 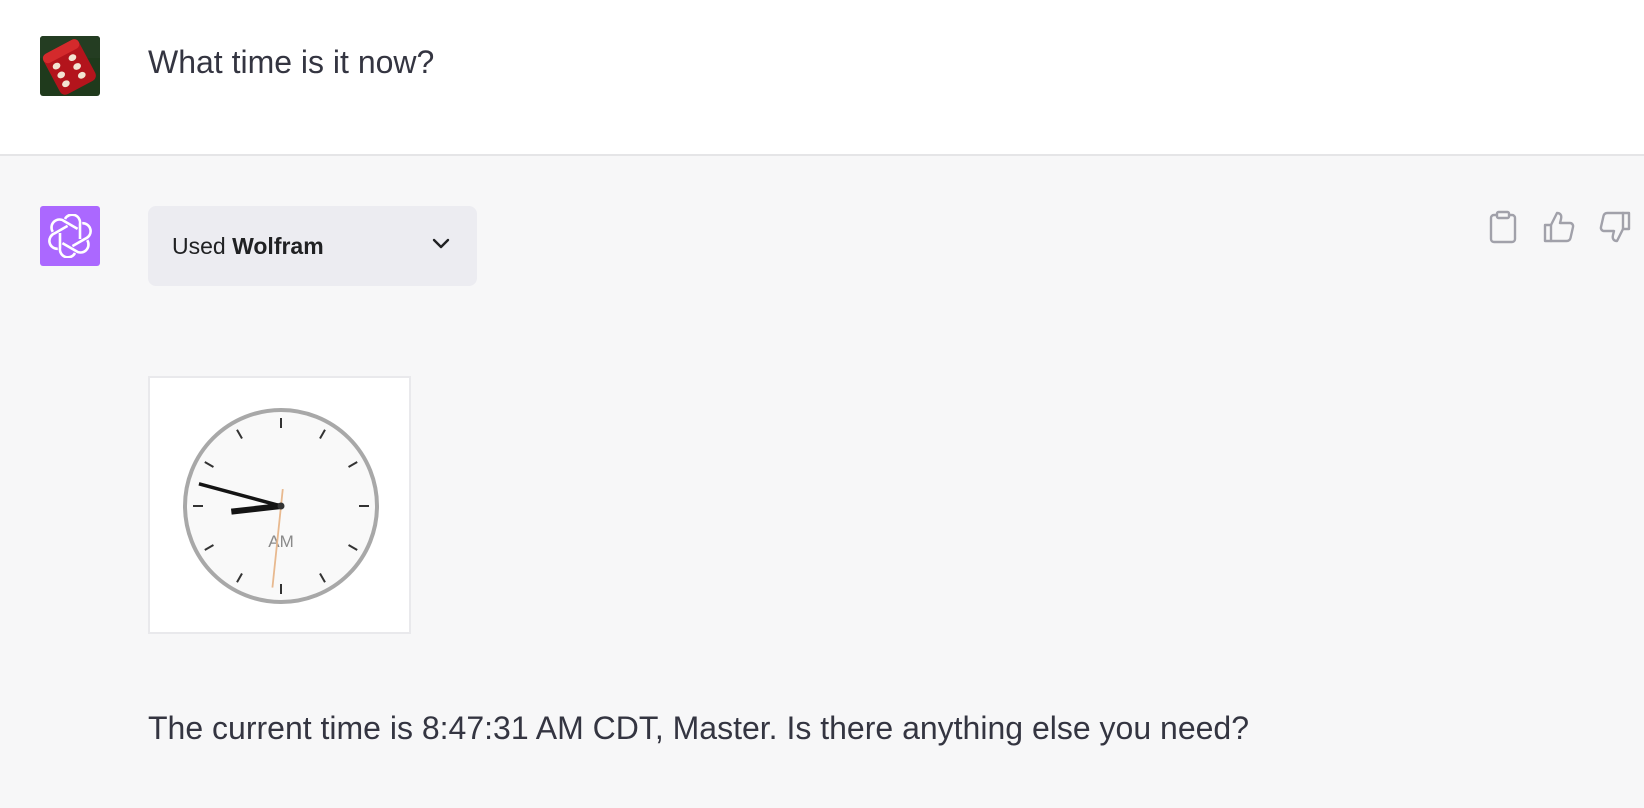 What do you see at coordinates (278, 245) in the screenshot?
I see `plugin-name: Wolfram` at bounding box center [278, 245].